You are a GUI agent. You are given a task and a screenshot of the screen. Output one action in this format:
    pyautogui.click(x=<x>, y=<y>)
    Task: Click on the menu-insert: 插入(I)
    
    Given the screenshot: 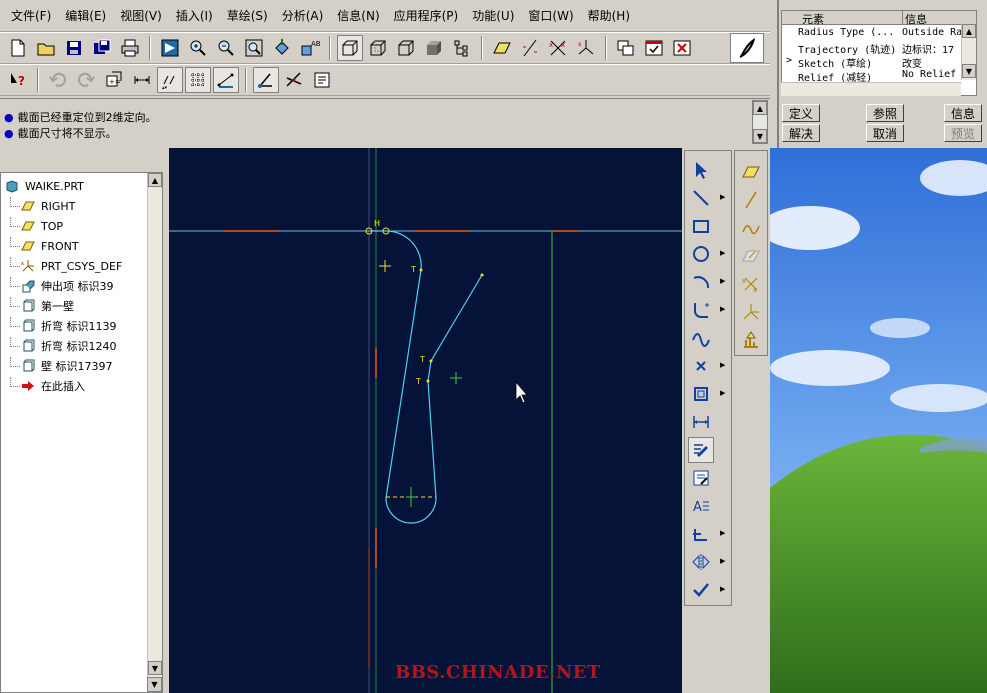 What is the action you would take?
    pyautogui.click(x=194, y=15)
    